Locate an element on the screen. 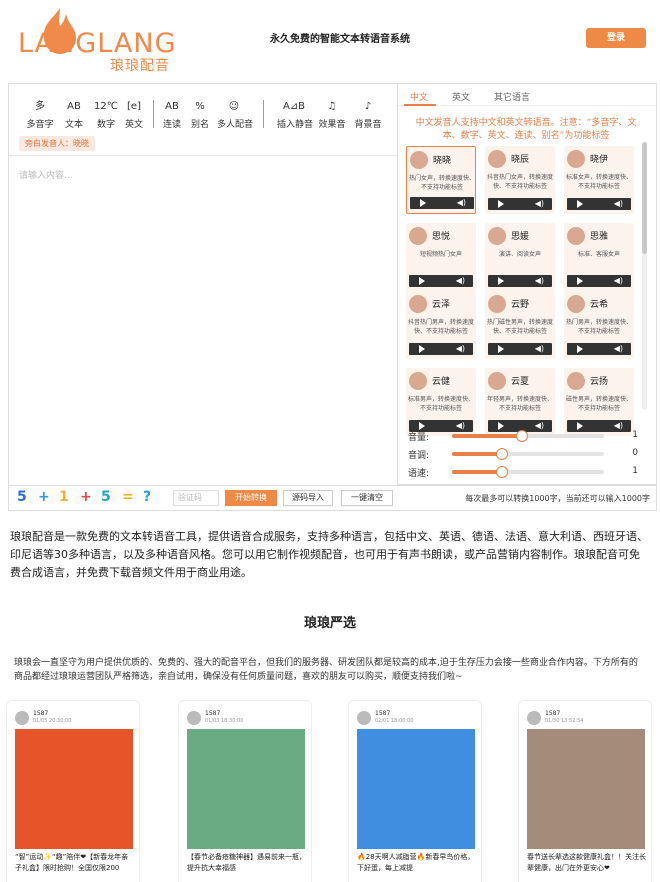 This screenshot has height=882, width=660. clear-all-button: 一键清空 is located at coordinates (367, 498).